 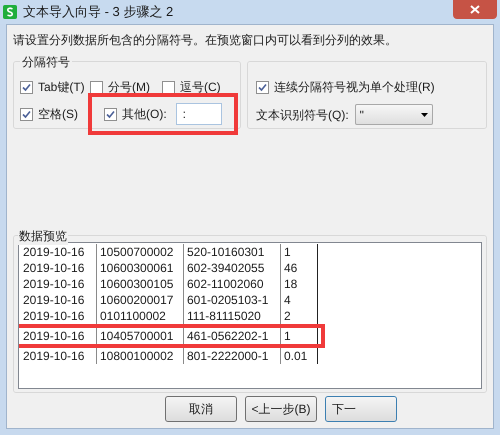 I want to click on table-cell: 601-0205103-1, so click(x=232, y=300).